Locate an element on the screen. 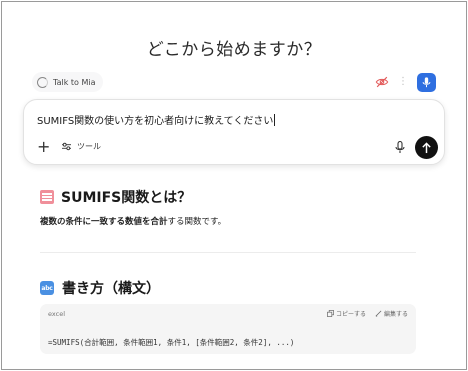 This screenshot has height=371, width=468. tools-label: ツール is located at coordinates (89, 146).